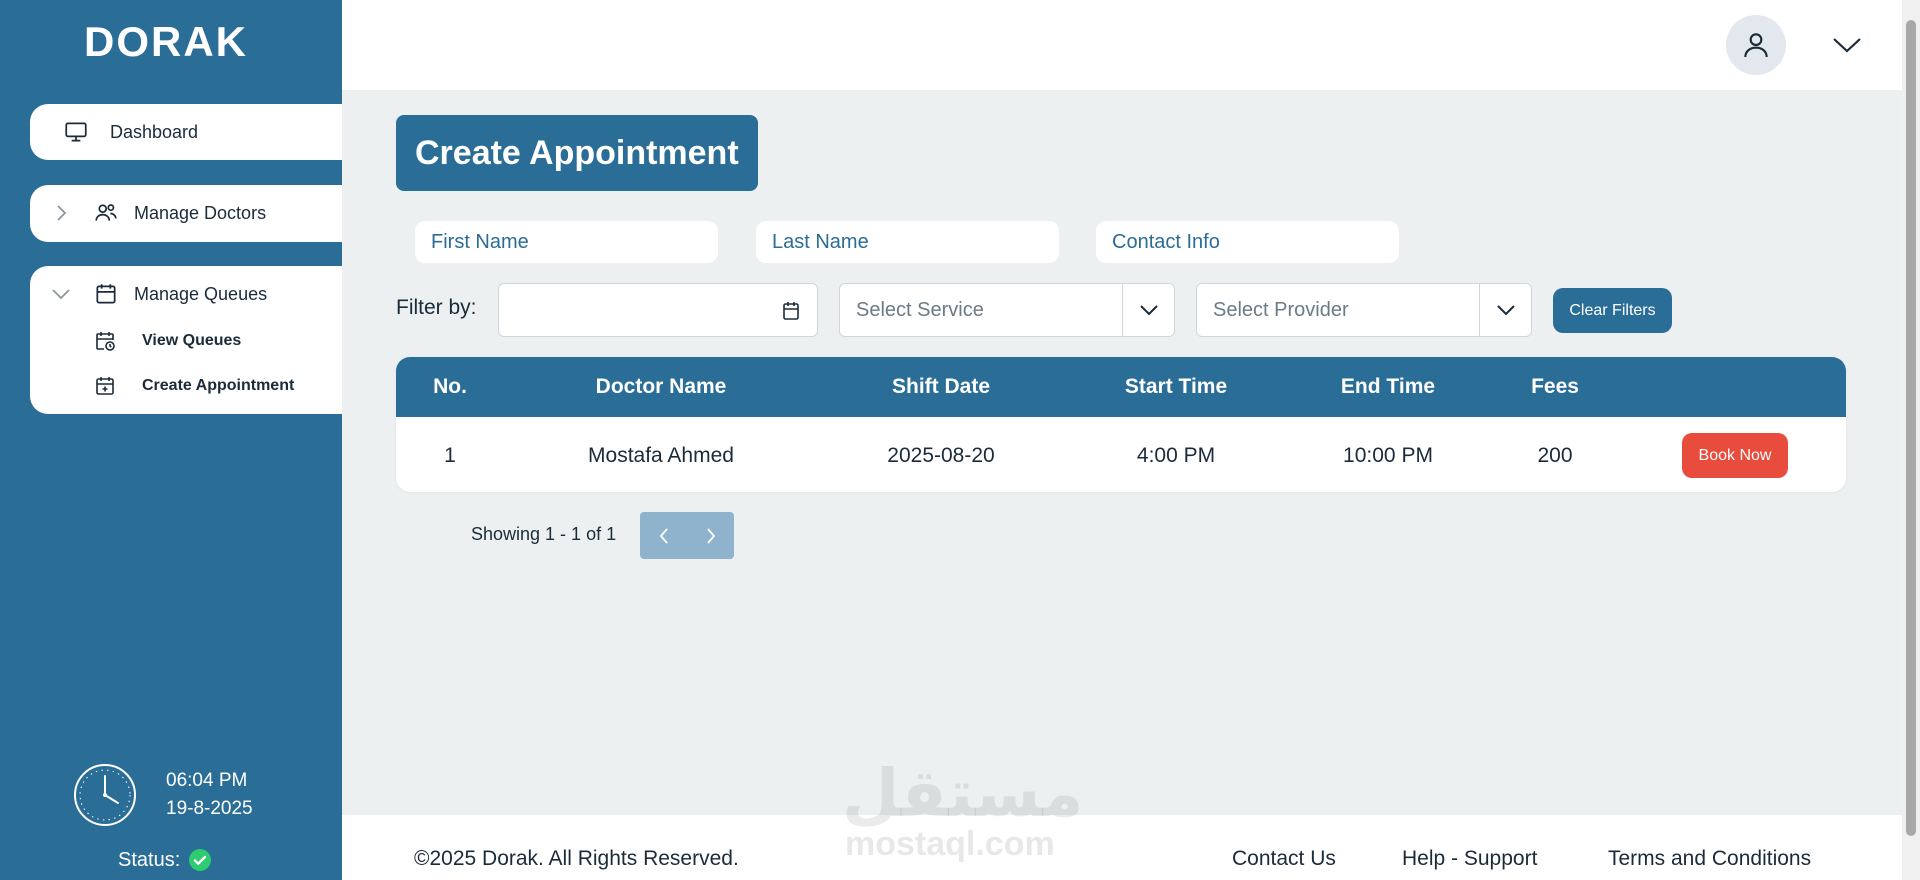 This screenshot has width=1920, height=880. Describe the element at coordinates (105, 386) in the screenshot. I see `calendar-plus-icon` at that location.